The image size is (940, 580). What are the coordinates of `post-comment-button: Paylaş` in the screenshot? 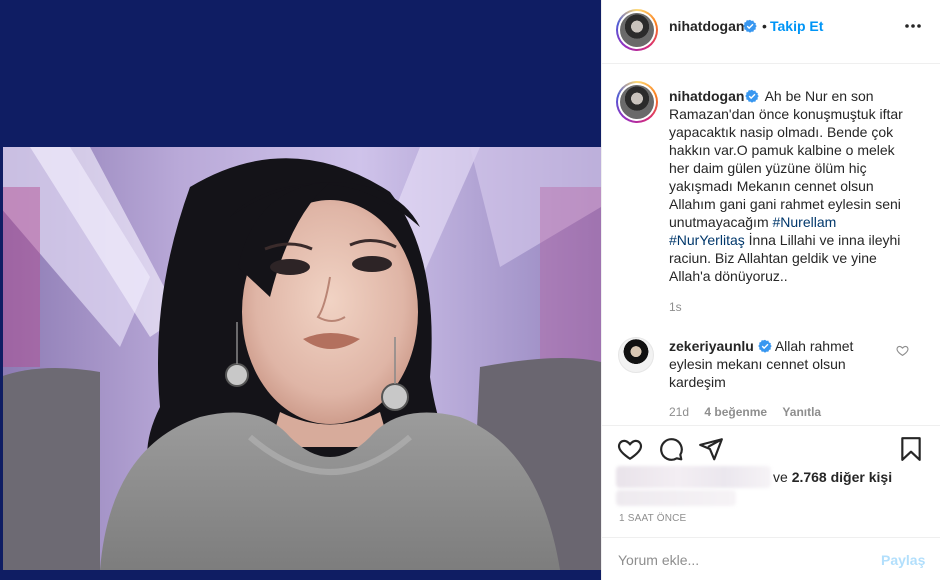 It's located at (903, 560).